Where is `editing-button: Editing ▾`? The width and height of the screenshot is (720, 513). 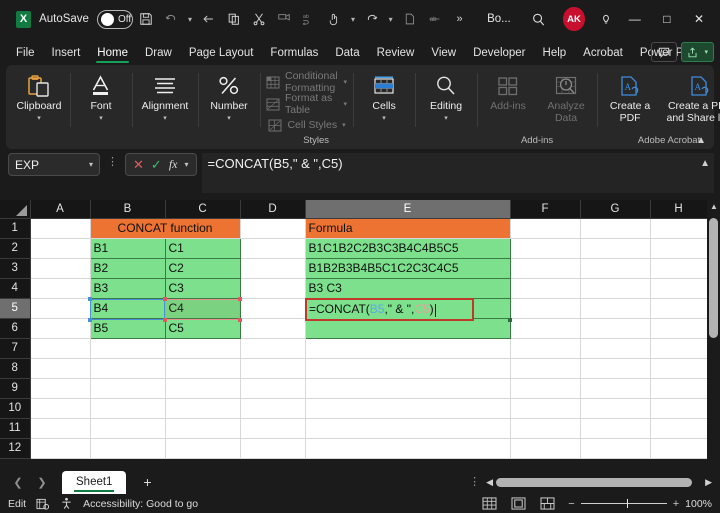
editing-button: Editing ▾ is located at coordinates (446, 98).